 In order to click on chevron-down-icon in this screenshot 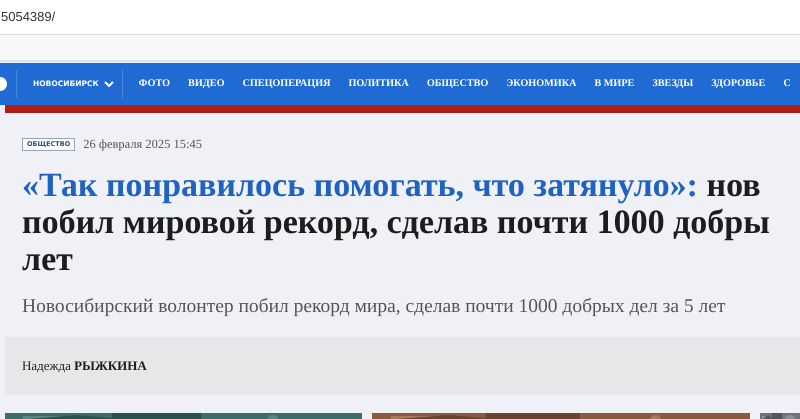, I will do `click(109, 84)`.